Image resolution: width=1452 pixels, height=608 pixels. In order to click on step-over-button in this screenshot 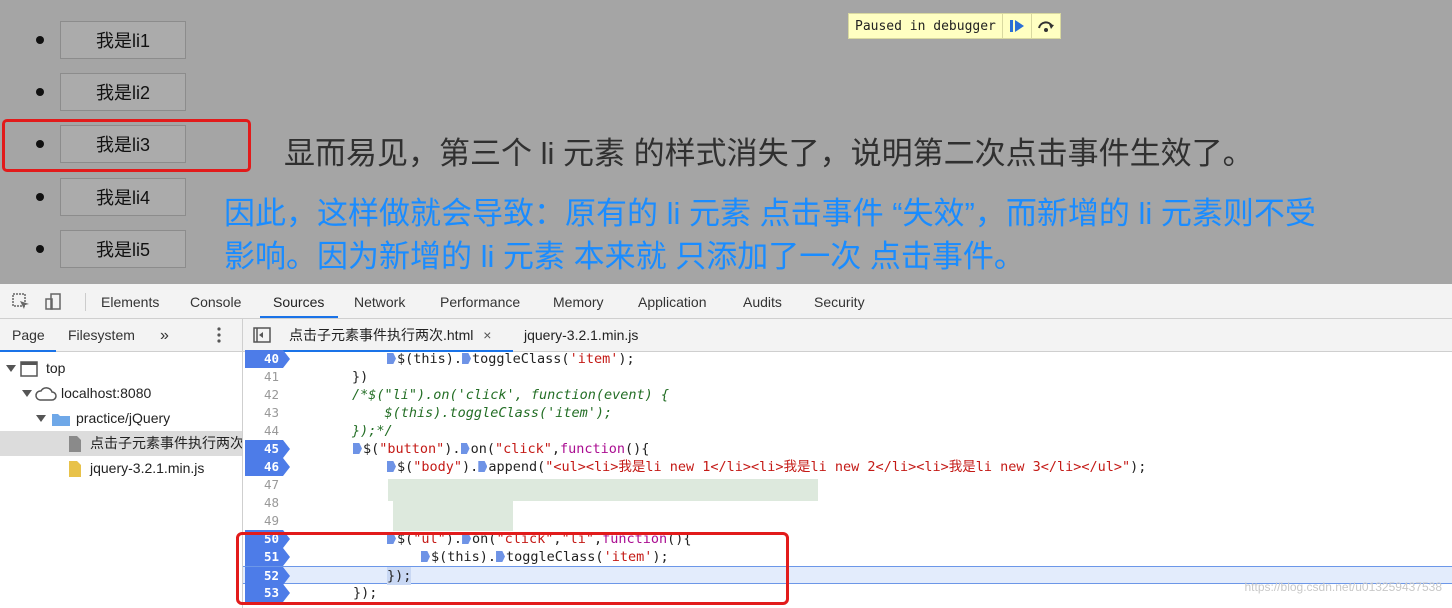, I will do `click(1045, 26)`.